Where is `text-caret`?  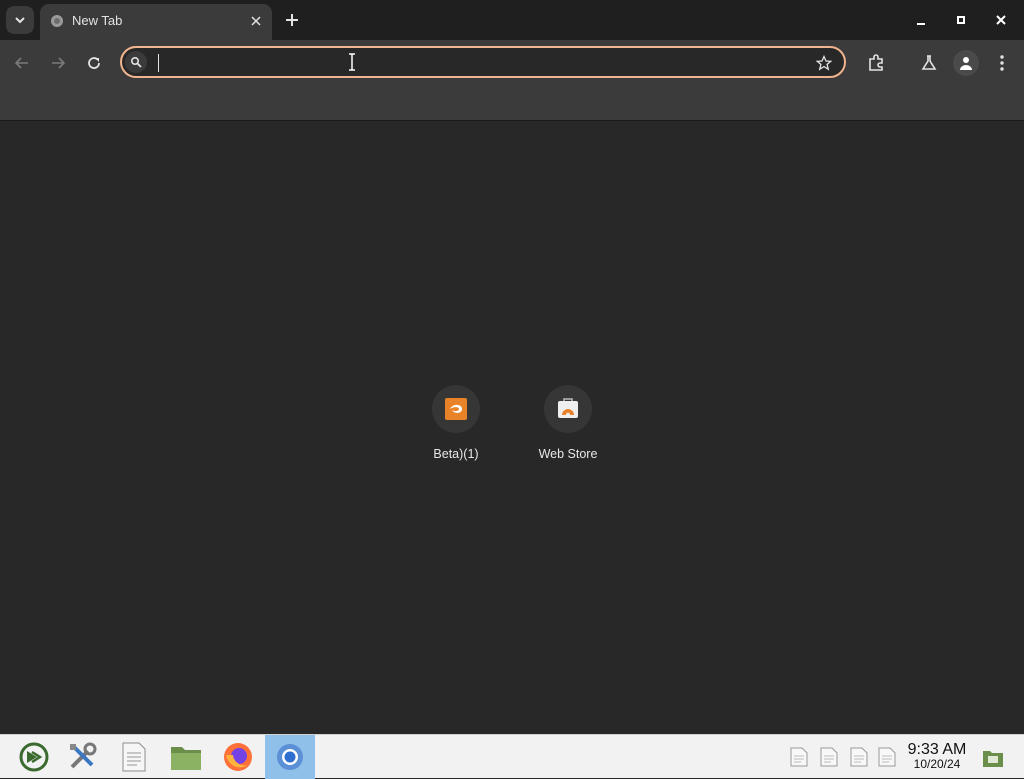 text-caret is located at coordinates (158, 63).